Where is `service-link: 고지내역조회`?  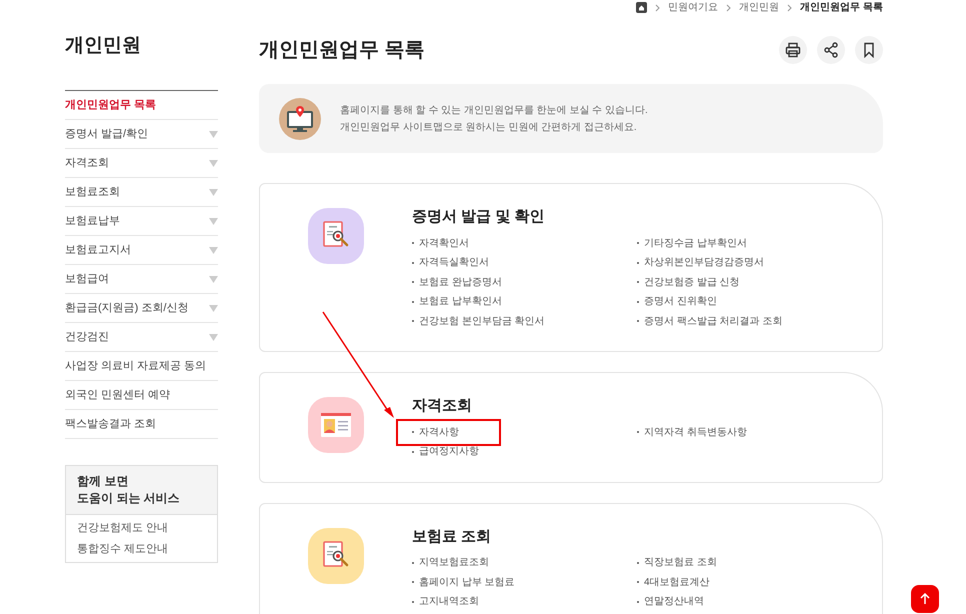 service-link: 고지내역조회 is located at coordinates (445, 602).